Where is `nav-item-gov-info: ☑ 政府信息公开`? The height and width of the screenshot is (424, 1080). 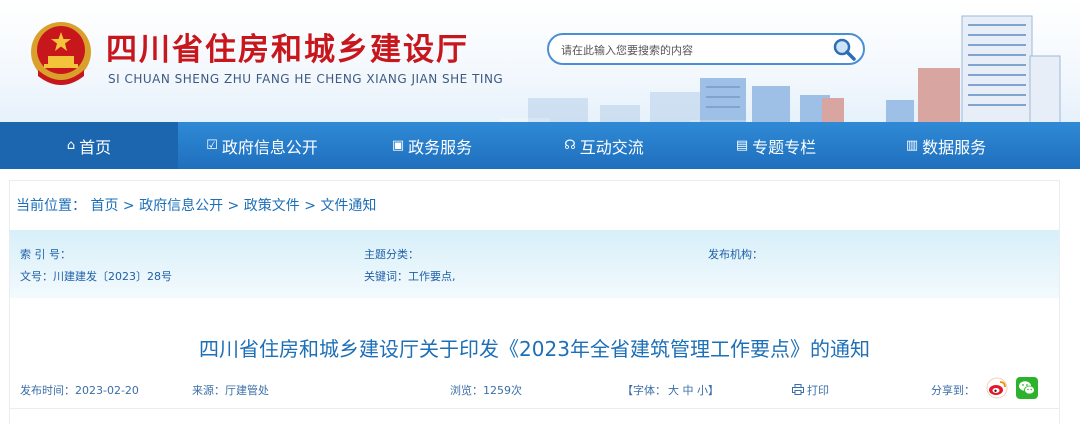
nav-item-gov-info: ☑ 政府信息公开 is located at coordinates (262, 145).